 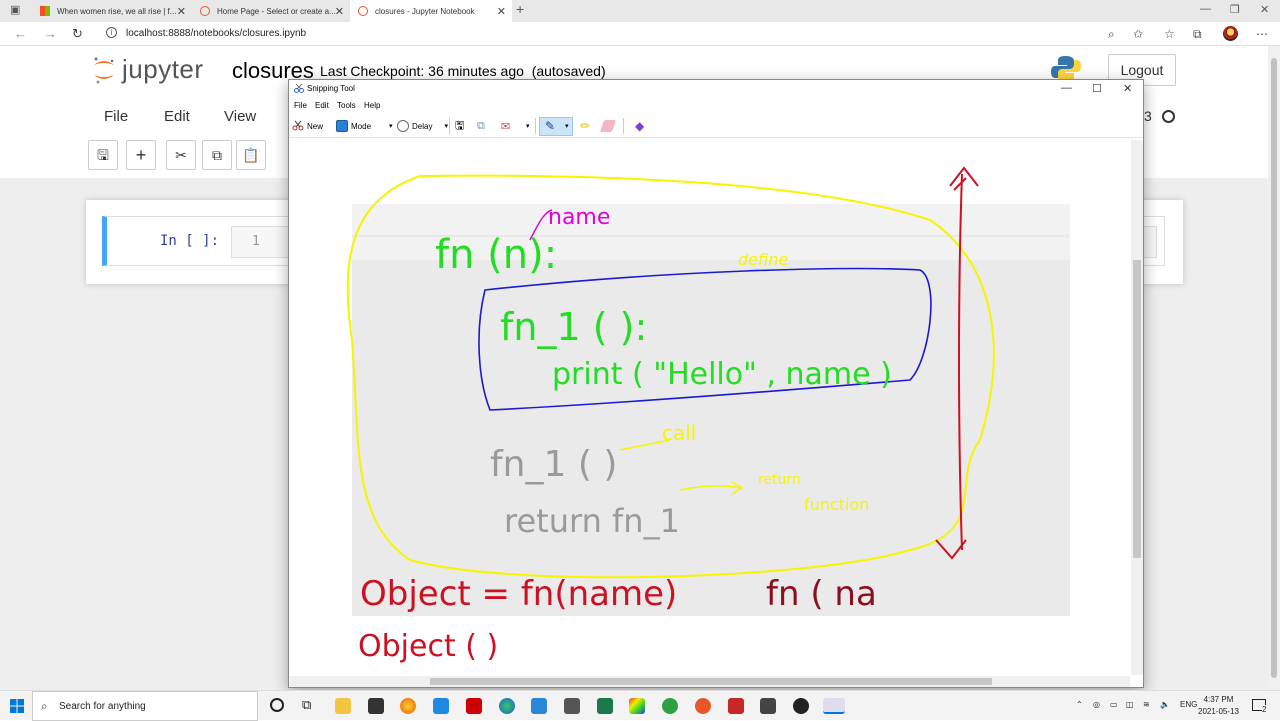 What do you see at coordinates (520, 9) in the screenshot?
I see `new-tab-icon: +` at bounding box center [520, 9].